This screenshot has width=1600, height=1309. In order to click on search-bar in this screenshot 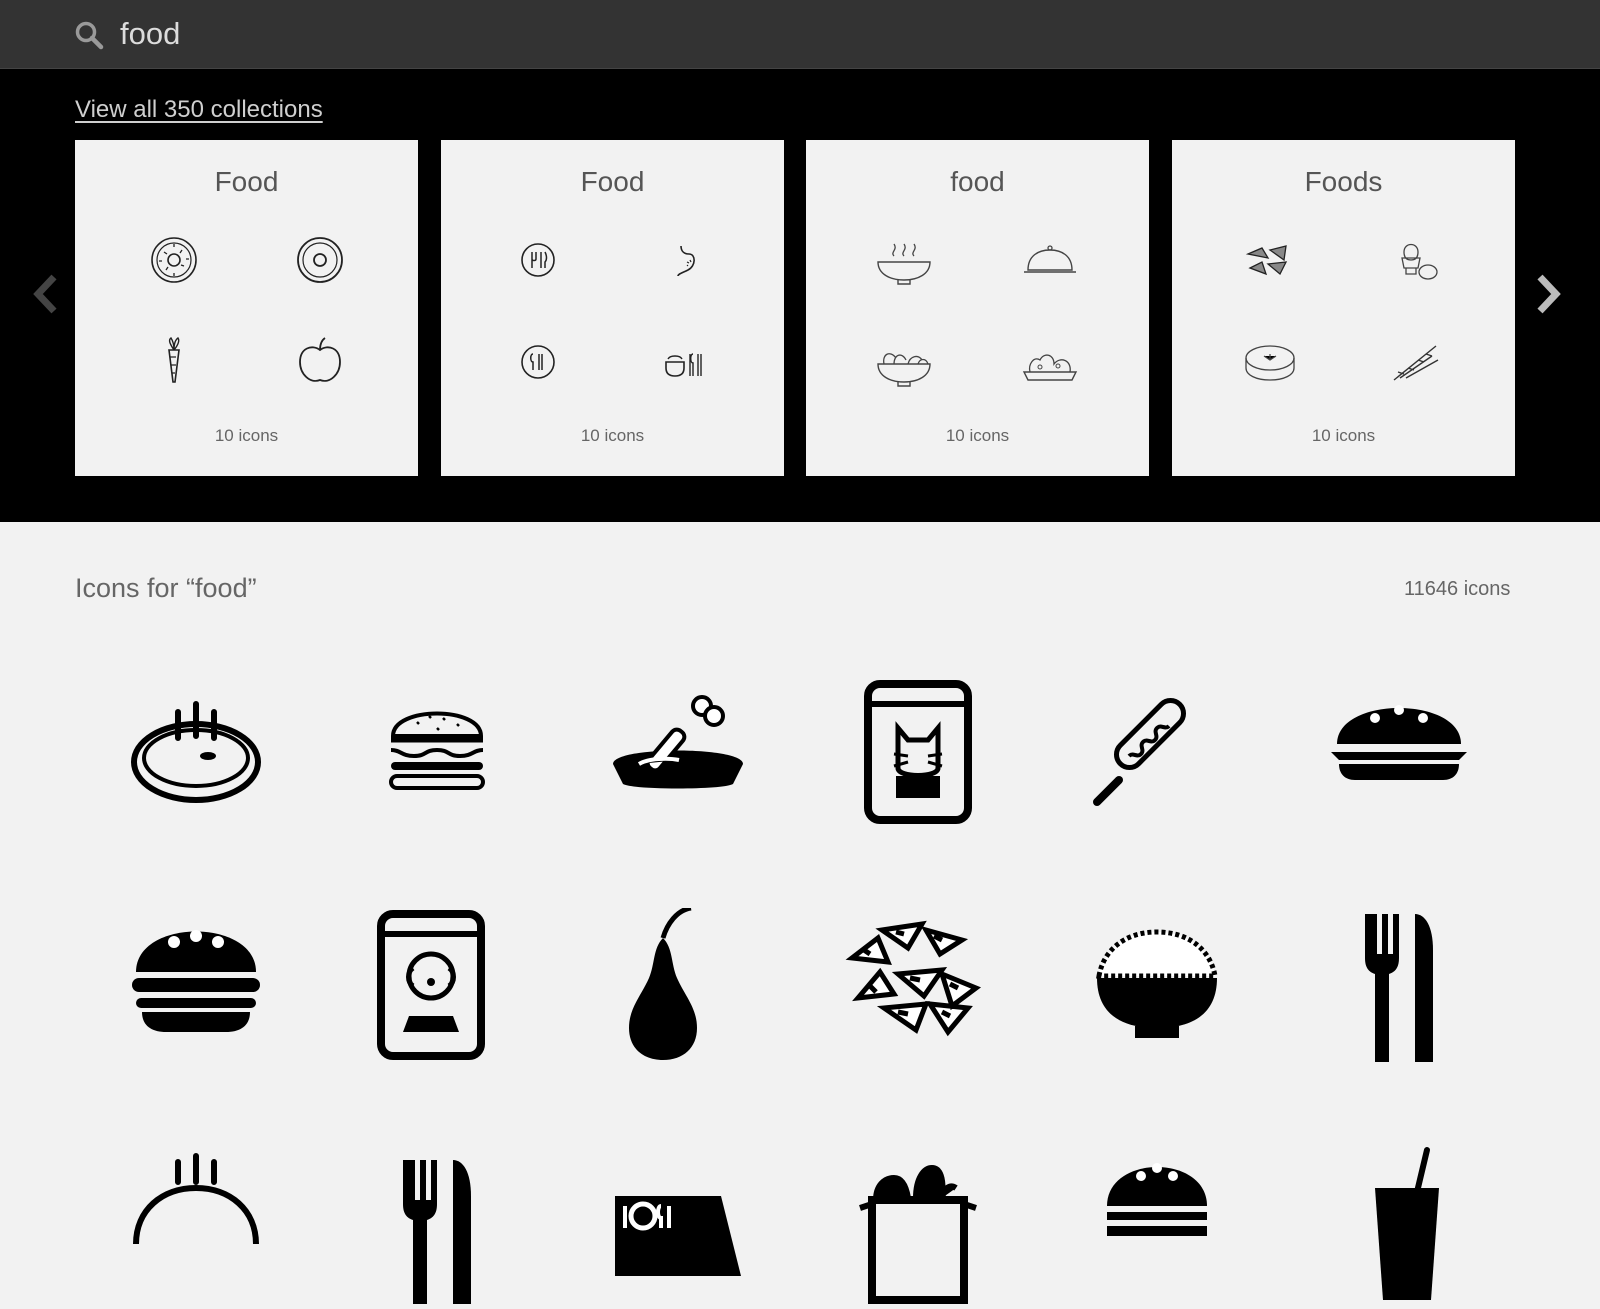, I will do `click(800, 34)`.